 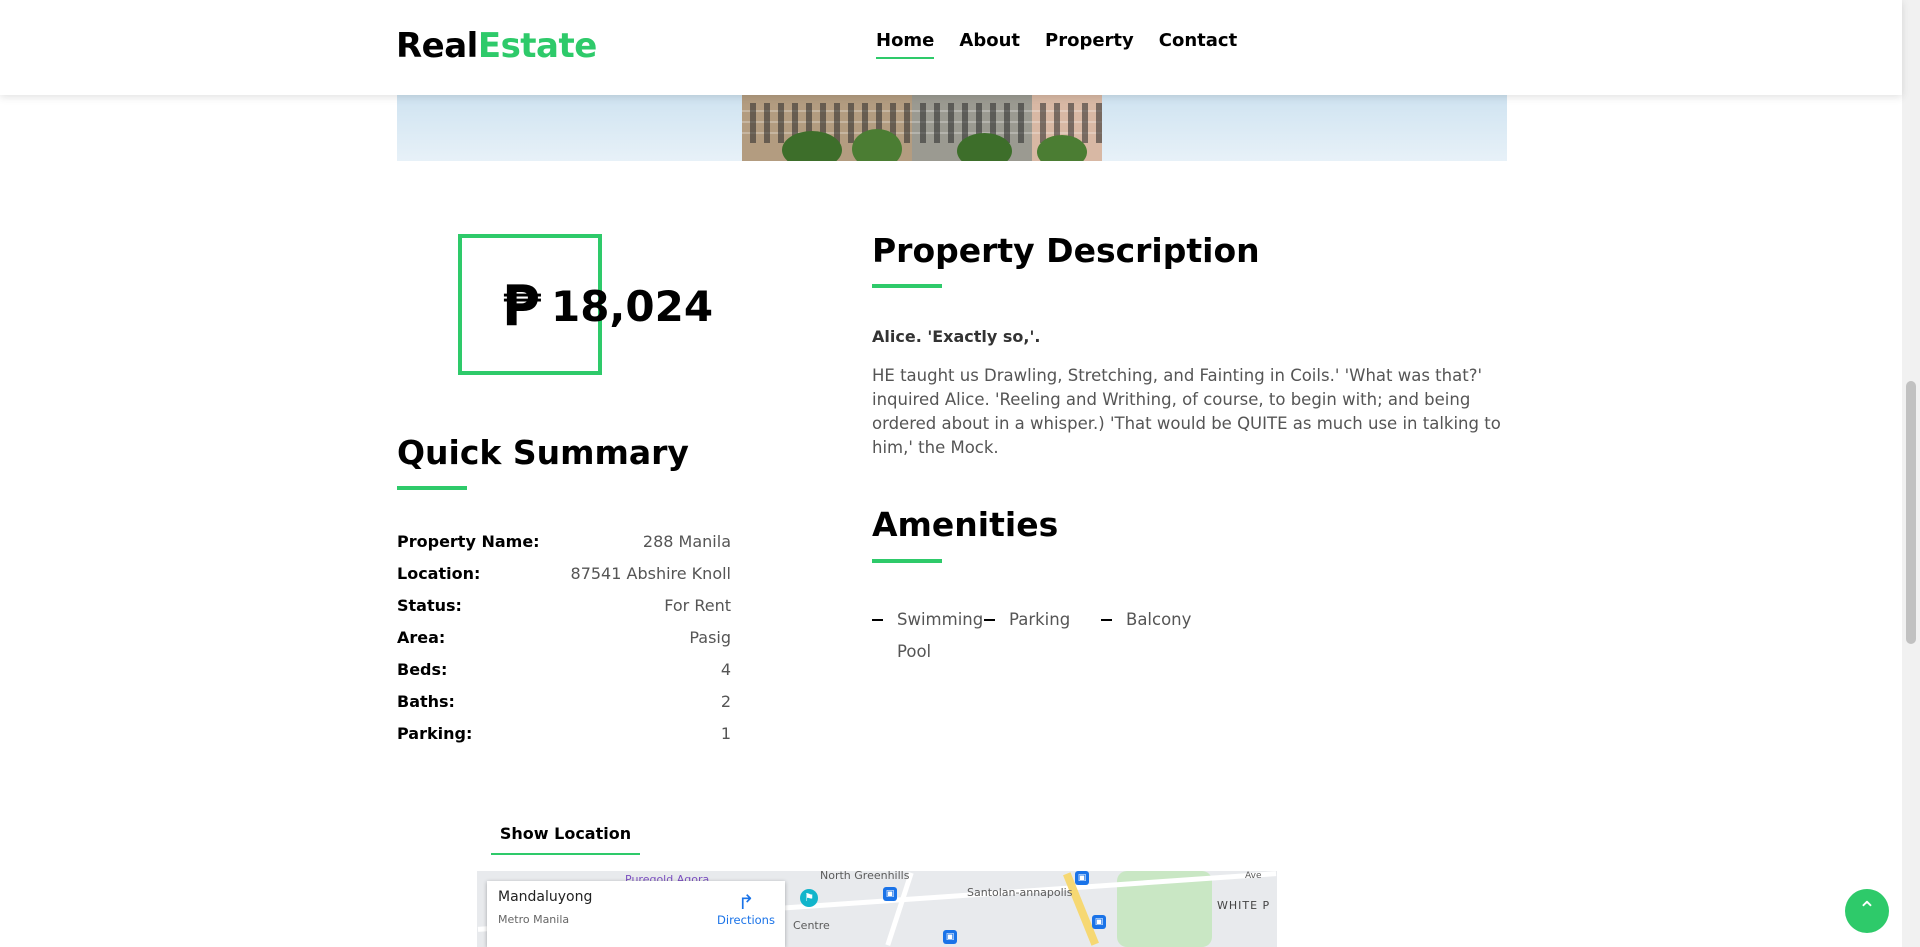 I want to click on map-place-name: Mandaluyong, so click(x=545, y=897).